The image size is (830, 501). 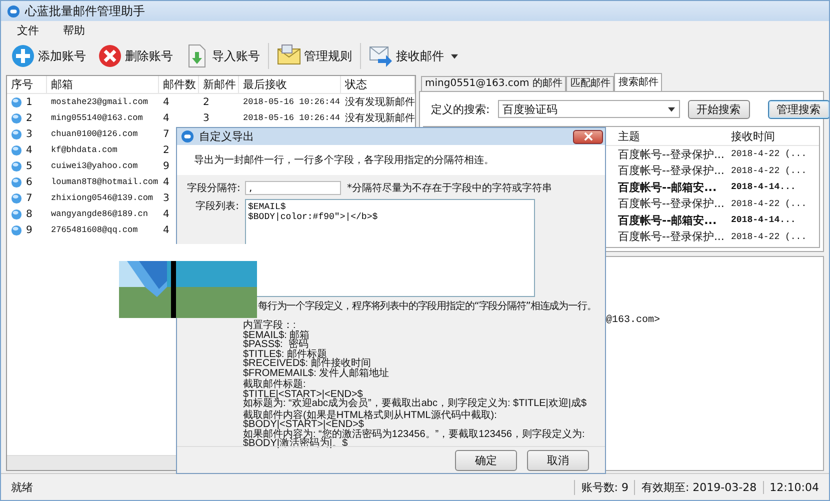 What do you see at coordinates (460, 109) in the screenshot?
I see `search-label: 定义的搜索:` at bounding box center [460, 109].